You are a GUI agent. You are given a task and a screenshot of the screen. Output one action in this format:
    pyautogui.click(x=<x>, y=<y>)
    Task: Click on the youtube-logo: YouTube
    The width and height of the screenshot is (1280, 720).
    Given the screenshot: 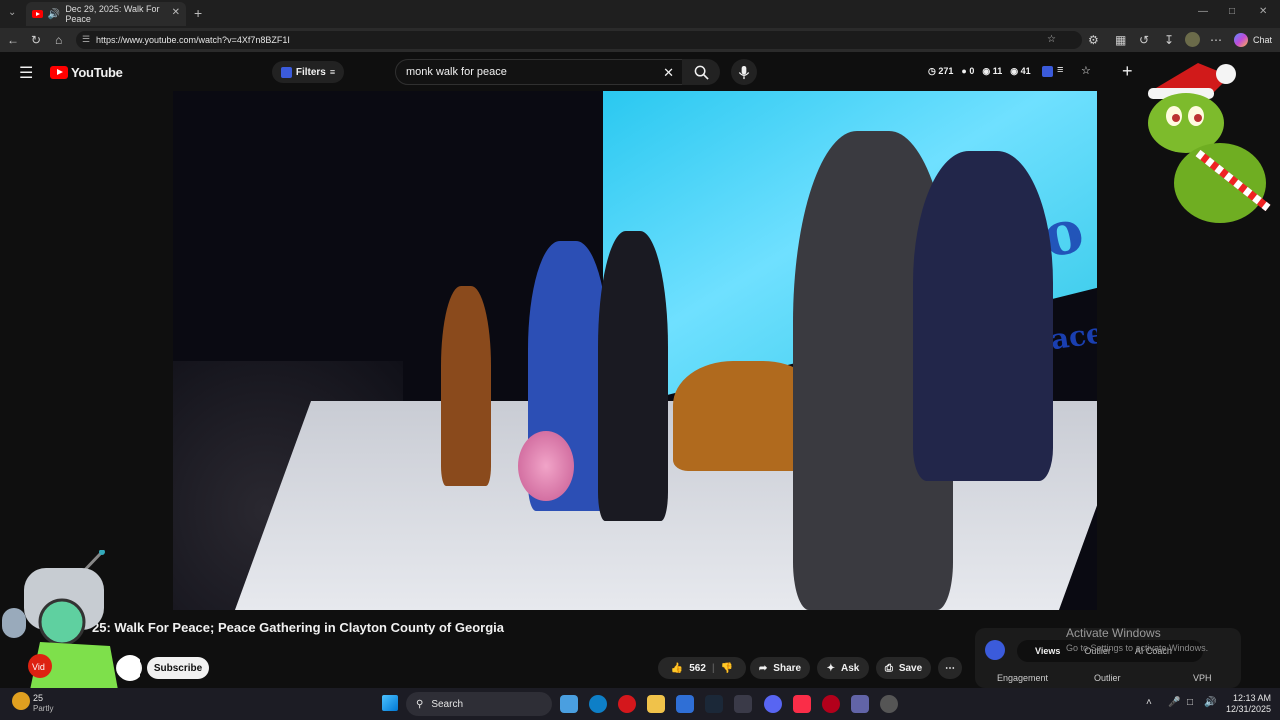 What is the action you would take?
    pyautogui.click(x=86, y=72)
    